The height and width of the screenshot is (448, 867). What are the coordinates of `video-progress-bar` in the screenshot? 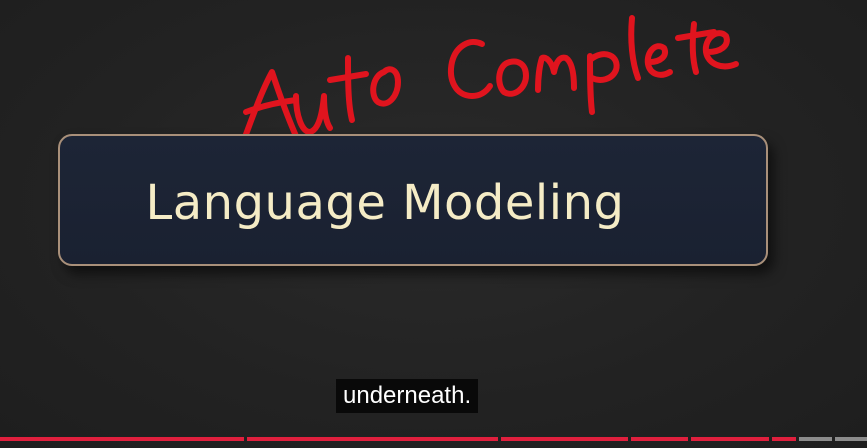 It's located at (433, 439).